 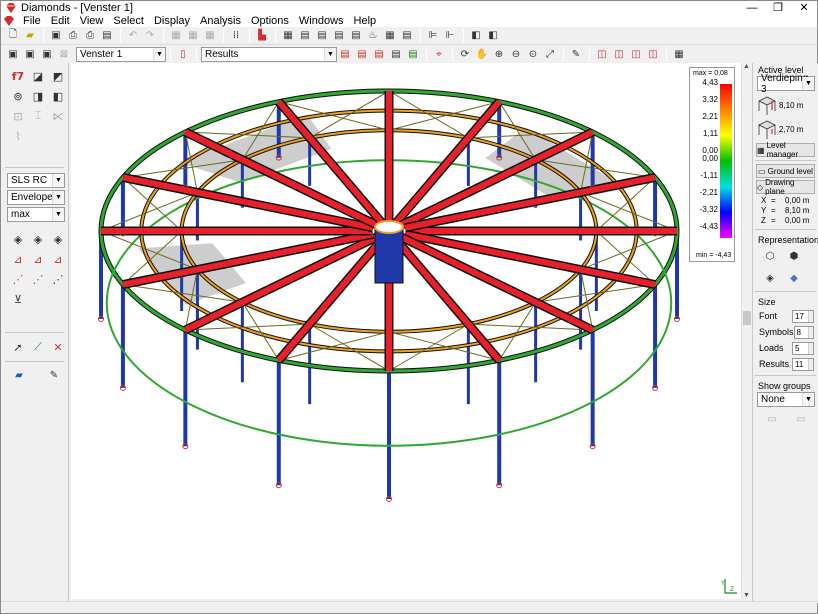 I want to click on align-b-icon: ⊩, so click(x=450, y=36).